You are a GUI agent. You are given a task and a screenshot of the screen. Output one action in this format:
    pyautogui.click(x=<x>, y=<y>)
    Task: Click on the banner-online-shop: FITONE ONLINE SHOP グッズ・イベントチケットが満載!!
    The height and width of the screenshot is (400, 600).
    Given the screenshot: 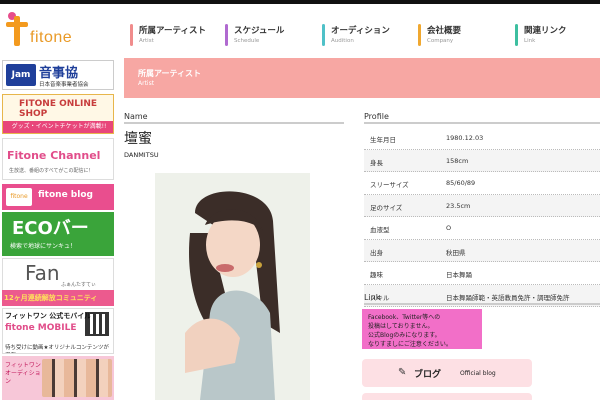 What is the action you would take?
    pyautogui.click(x=58, y=114)
    